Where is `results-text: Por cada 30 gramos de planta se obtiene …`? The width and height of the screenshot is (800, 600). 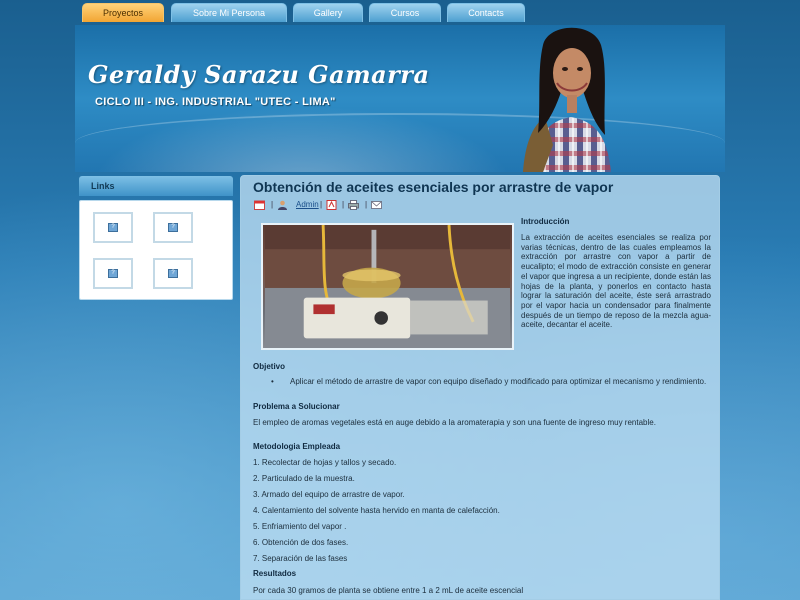 results-text: Por cada 30 gramos de planta se obtiene … is located at coordinates (388, 590).